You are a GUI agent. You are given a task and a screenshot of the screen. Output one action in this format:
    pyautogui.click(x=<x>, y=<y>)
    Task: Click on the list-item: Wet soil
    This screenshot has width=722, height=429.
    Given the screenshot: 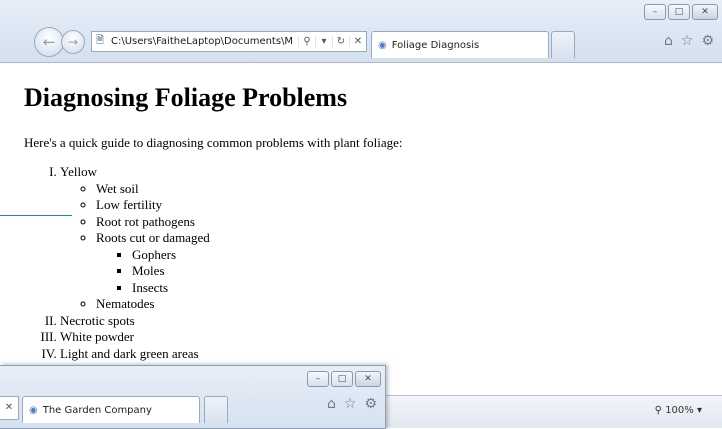 What is the action you would take?
    pyautogui.click(x=153, y=189)
    